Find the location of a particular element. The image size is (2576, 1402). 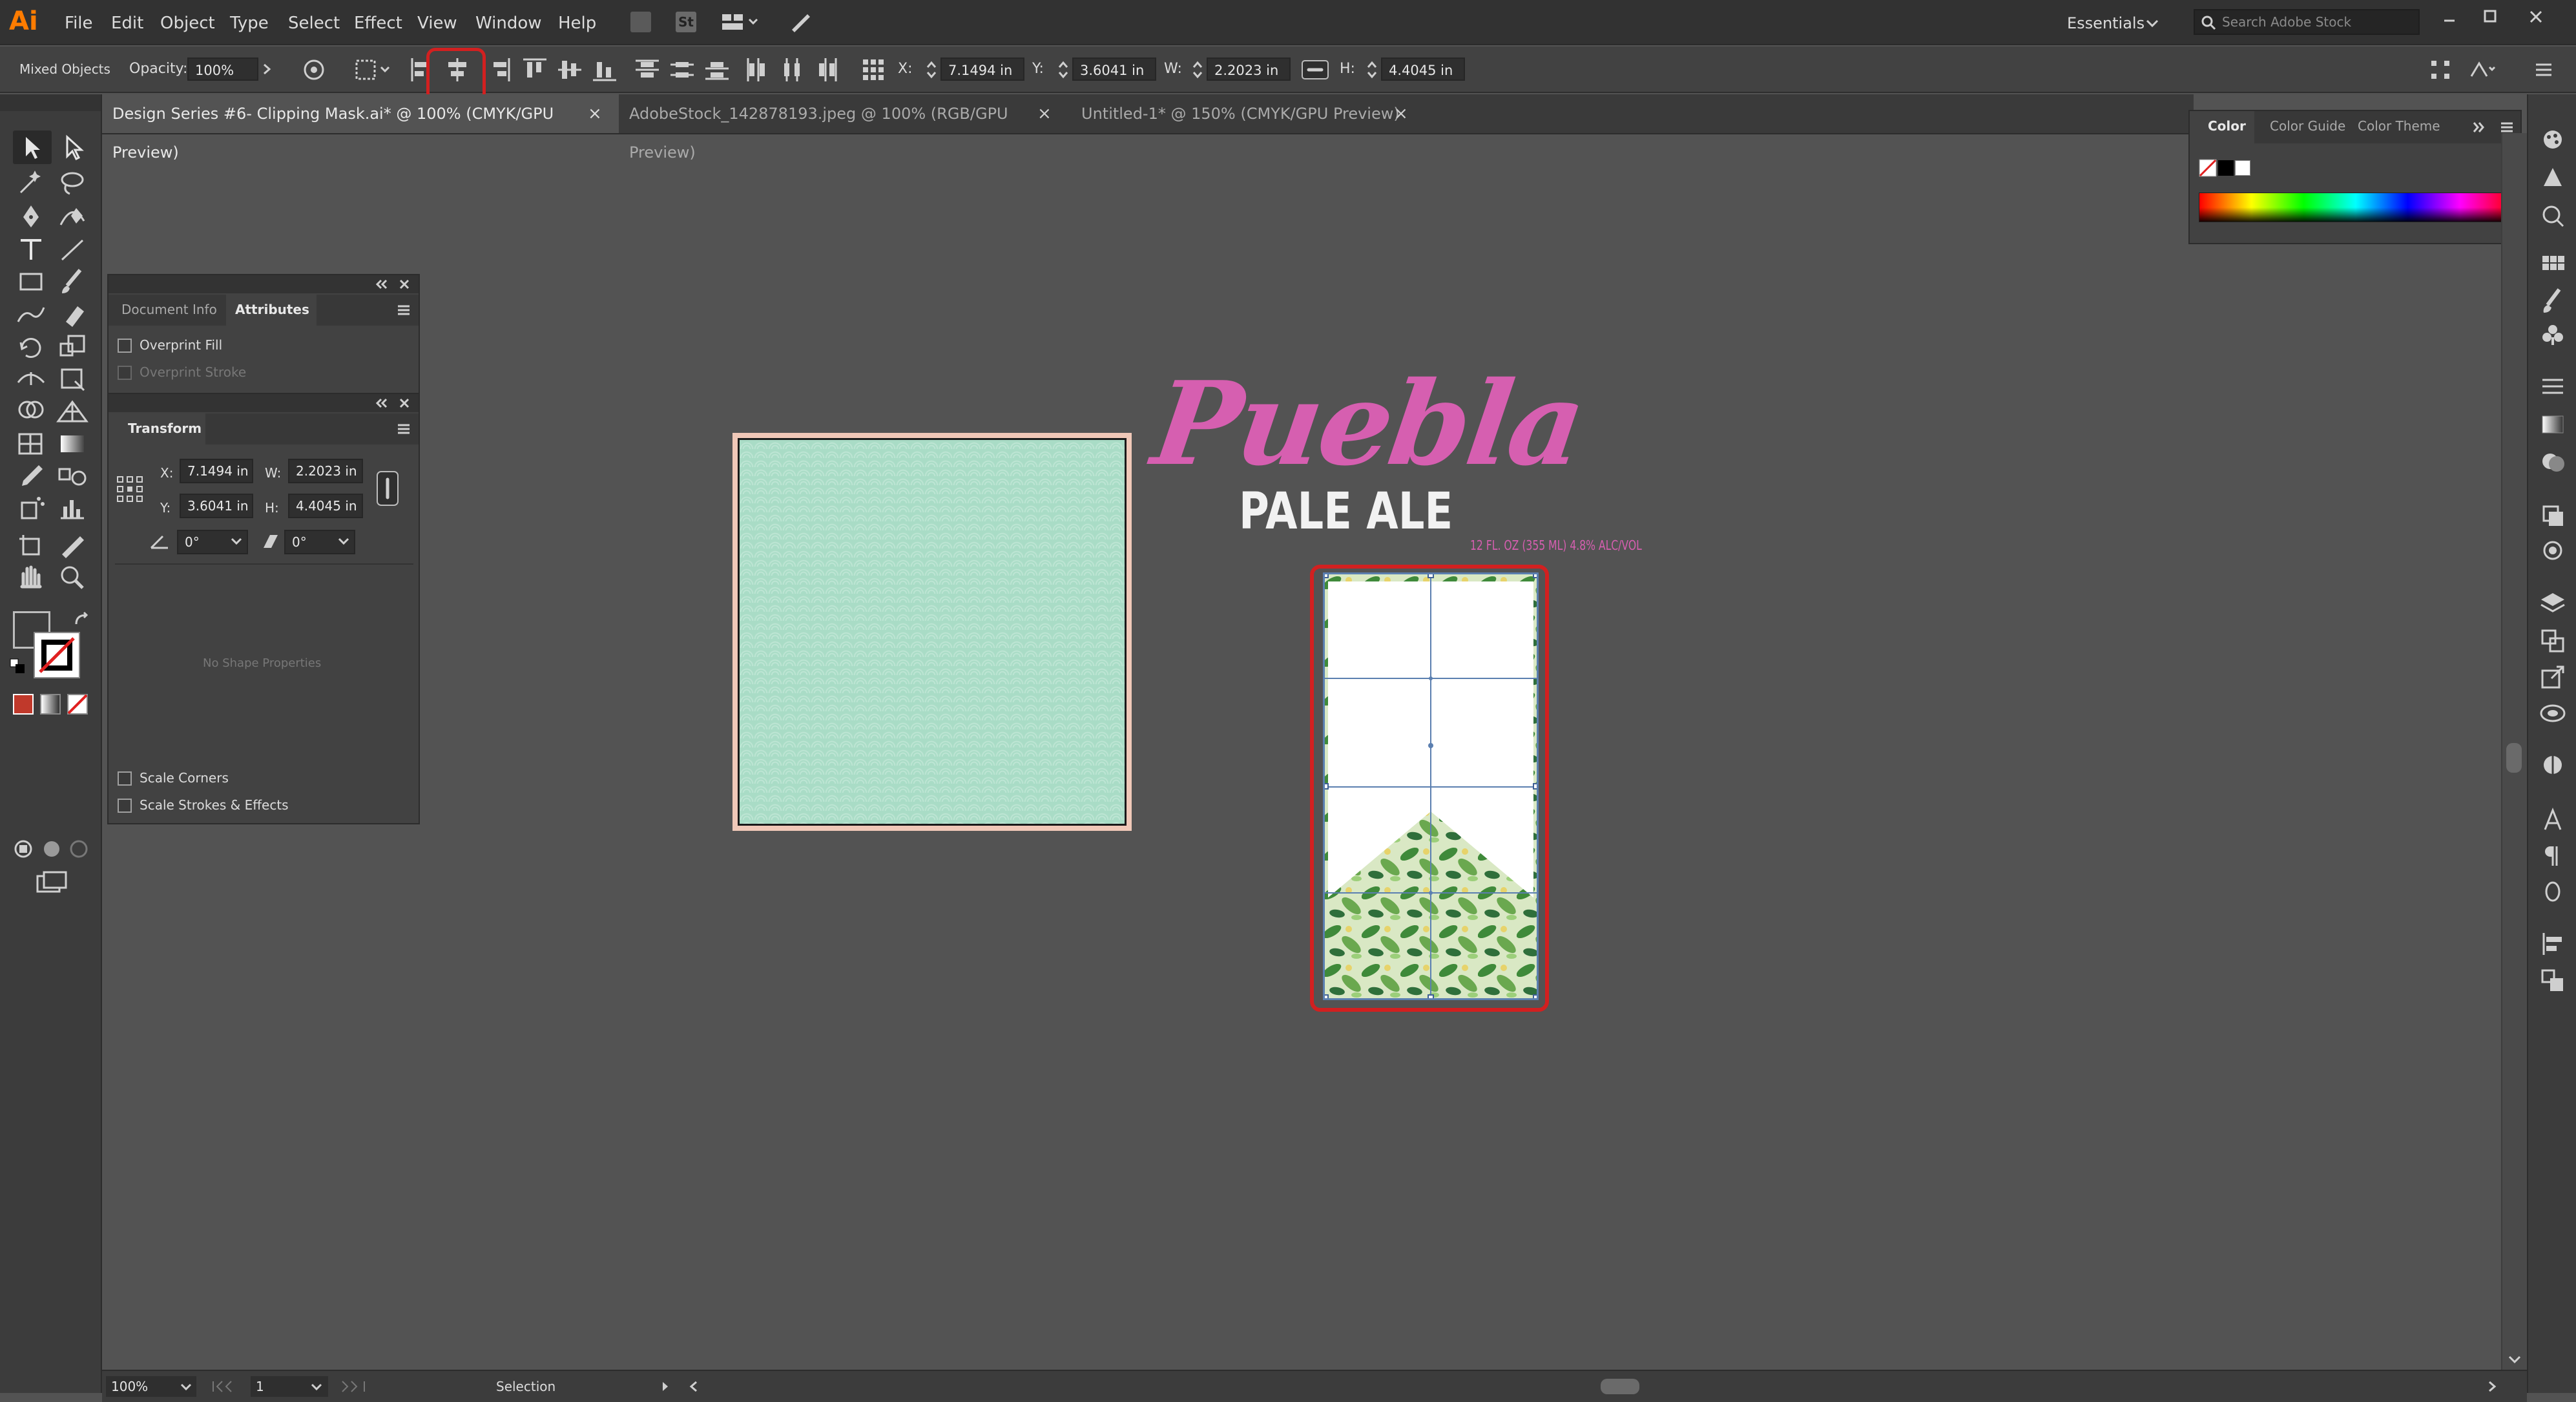

expand-icon is located at coordinates (2478, 127).